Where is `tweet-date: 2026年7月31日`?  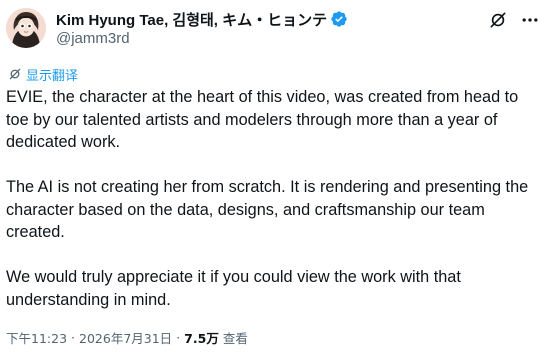
tweet-date: 2026年7月31日 is located at coordinates (125, 337).